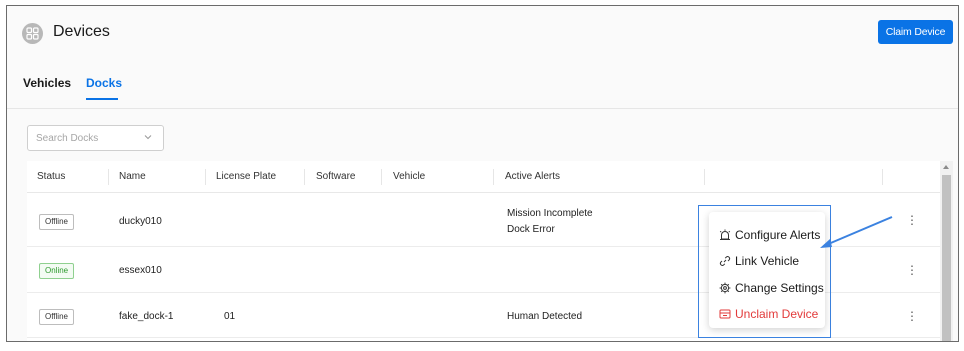 This screenshot has width=964, height=351. What do you see at coordinates (146, 316) in the screenshot?
I see `dock-name: fake_dock-1` at bounding box center [146, 316].